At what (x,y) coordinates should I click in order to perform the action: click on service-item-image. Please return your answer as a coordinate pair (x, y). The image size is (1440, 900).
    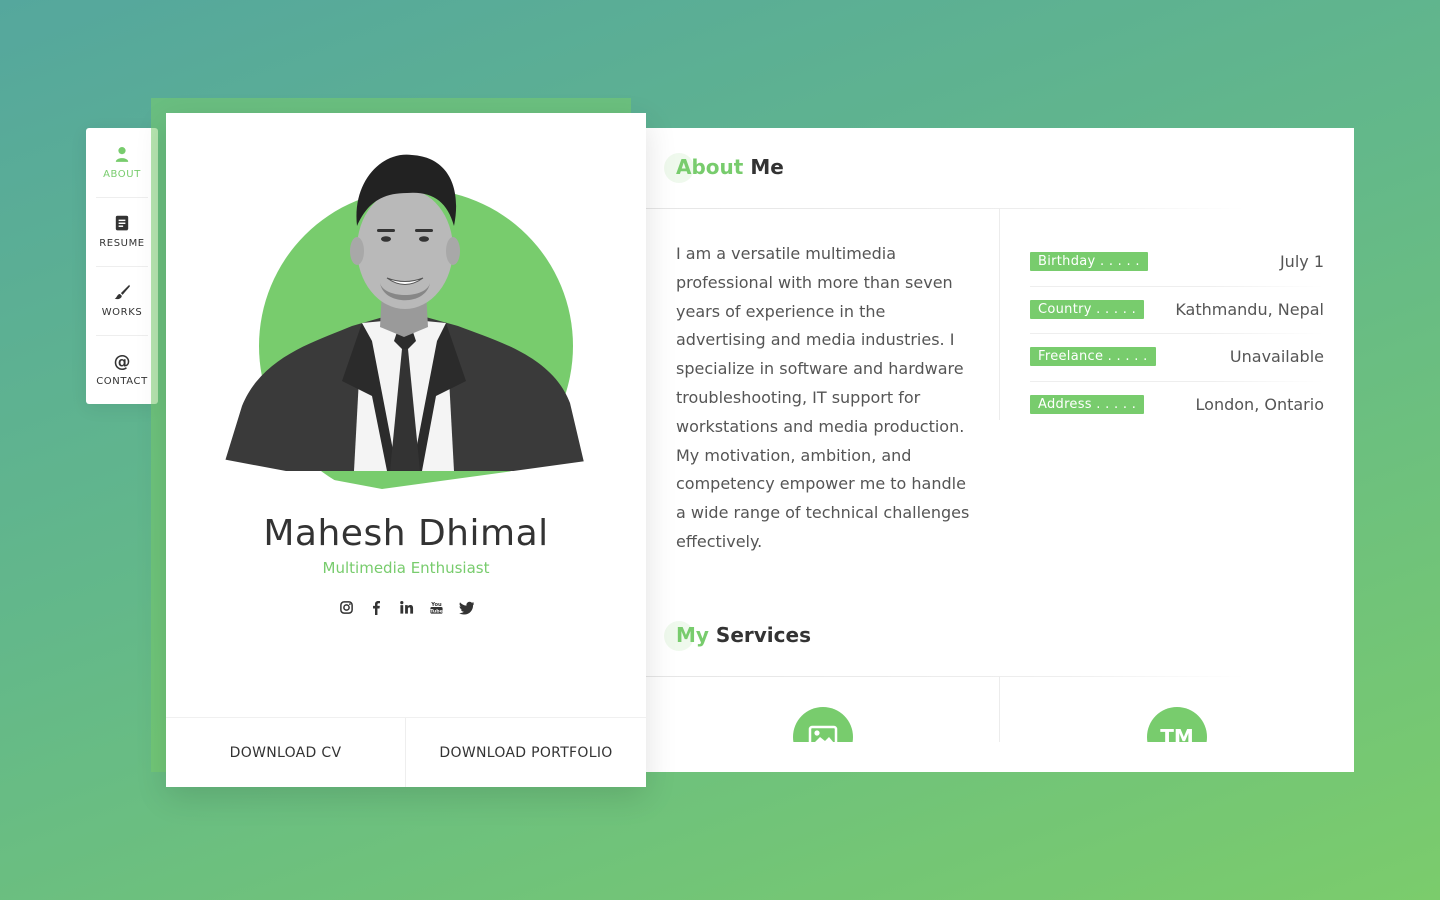
    Looking at the image, I should click on (823, 724).